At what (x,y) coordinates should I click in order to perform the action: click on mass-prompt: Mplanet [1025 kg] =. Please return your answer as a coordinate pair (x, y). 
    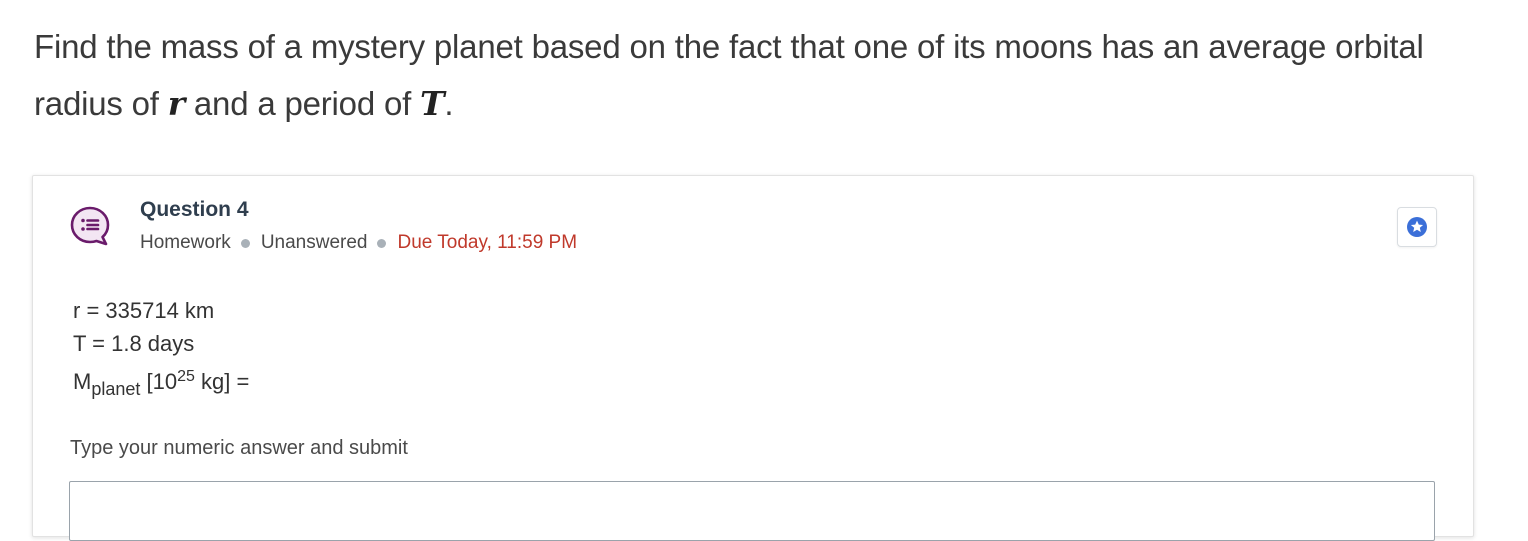
    Looking at the image, I should click on (161, 383).